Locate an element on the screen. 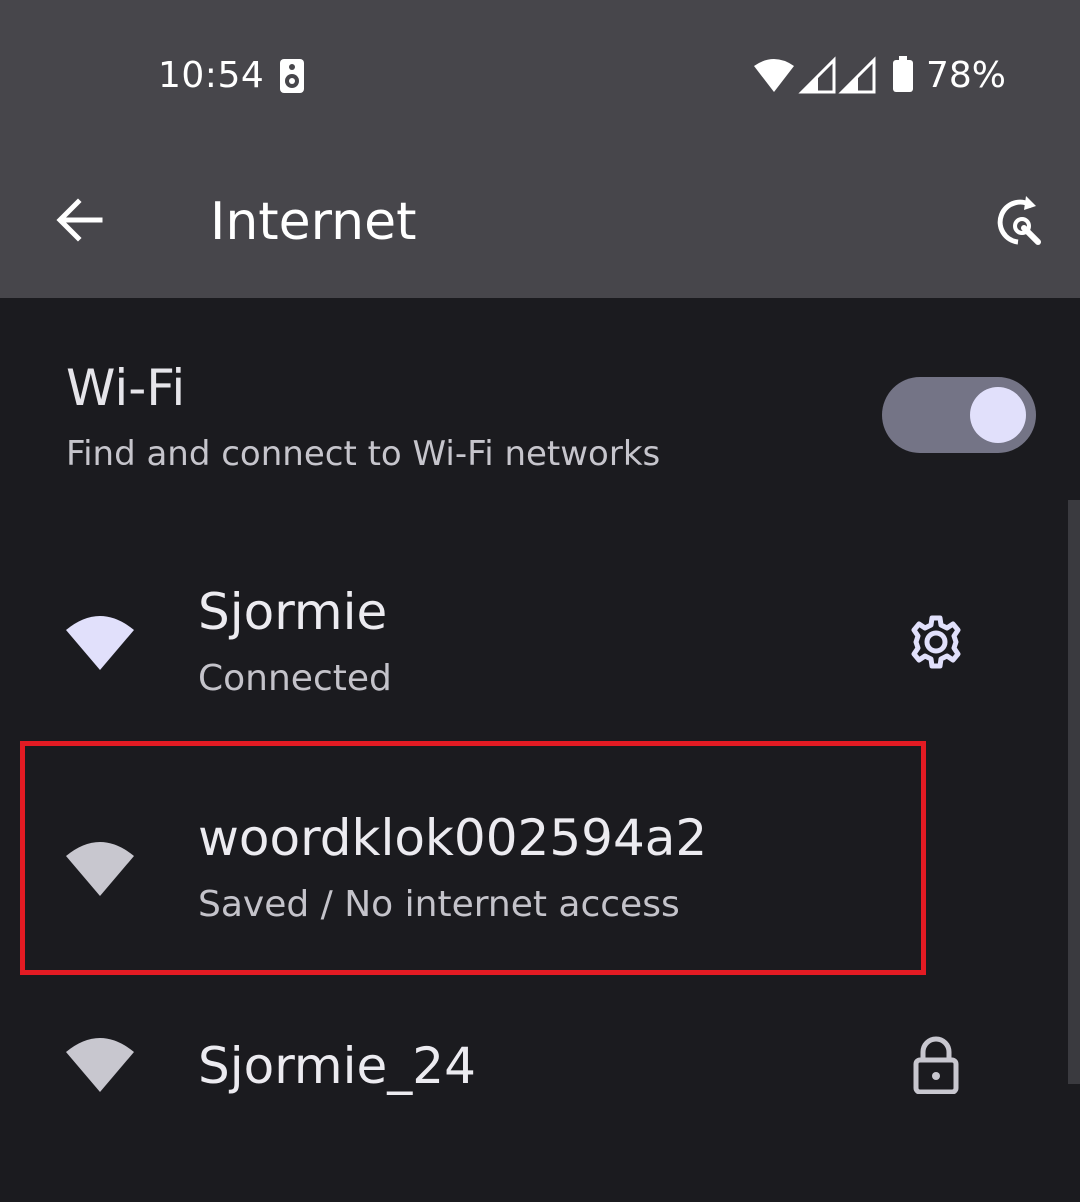 The image size is (1080, 1202). gear-icon is located at coordinates (936, 642).